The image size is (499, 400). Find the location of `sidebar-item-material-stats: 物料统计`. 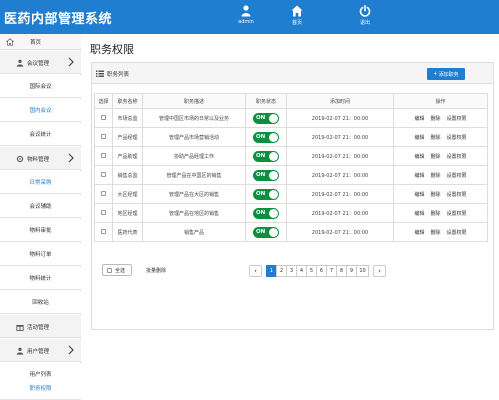

sidebar-item-material-stats: 物料统计 is located at coordinates (40, 278).